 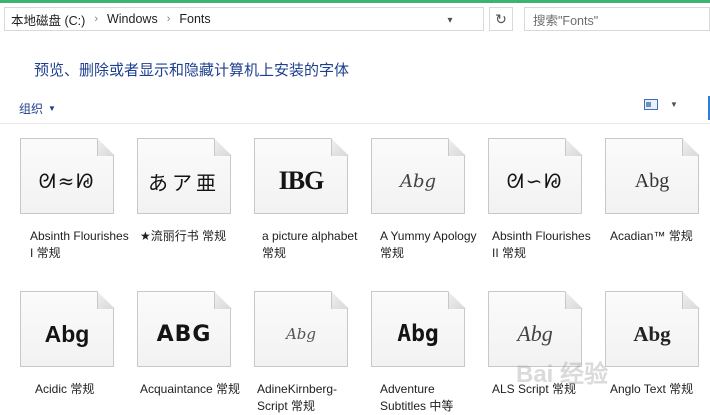 What do you see at coordinates (450, 20) in the screenshot?
I see `chevron-down-icon: ▾` at bounding box center [450, 20].